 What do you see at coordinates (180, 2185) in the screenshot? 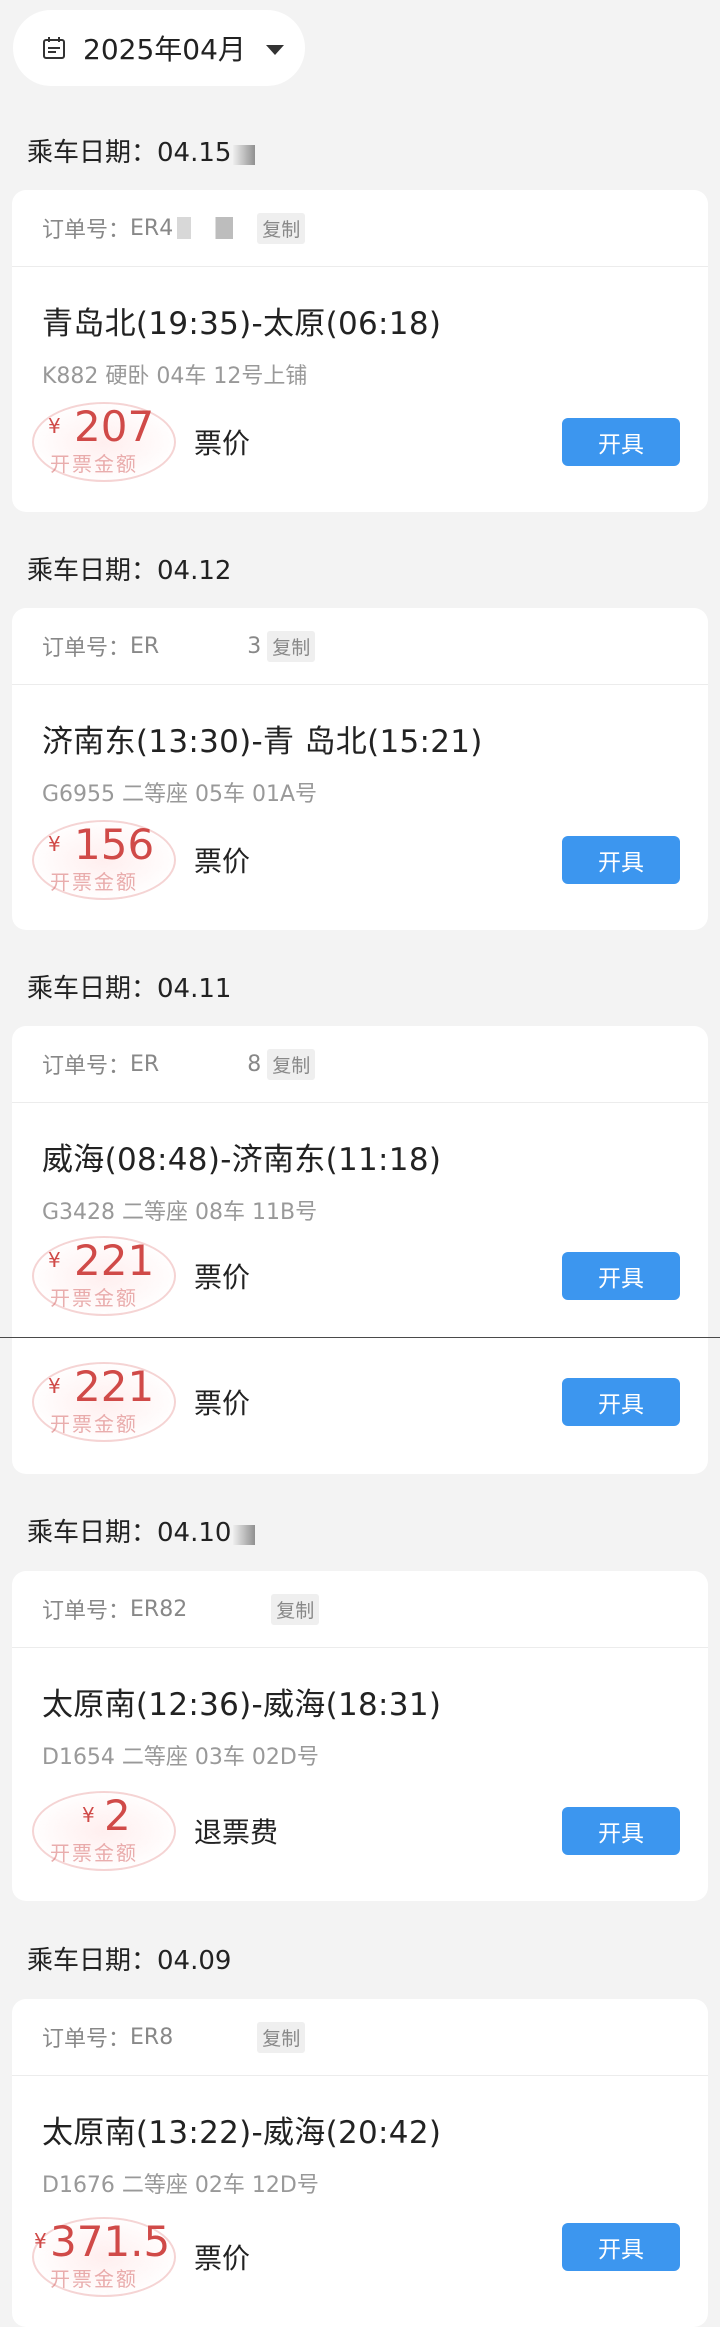
I see `train-info: D1676 二等座 02车 12D号` at bounding box center [180, 2185].